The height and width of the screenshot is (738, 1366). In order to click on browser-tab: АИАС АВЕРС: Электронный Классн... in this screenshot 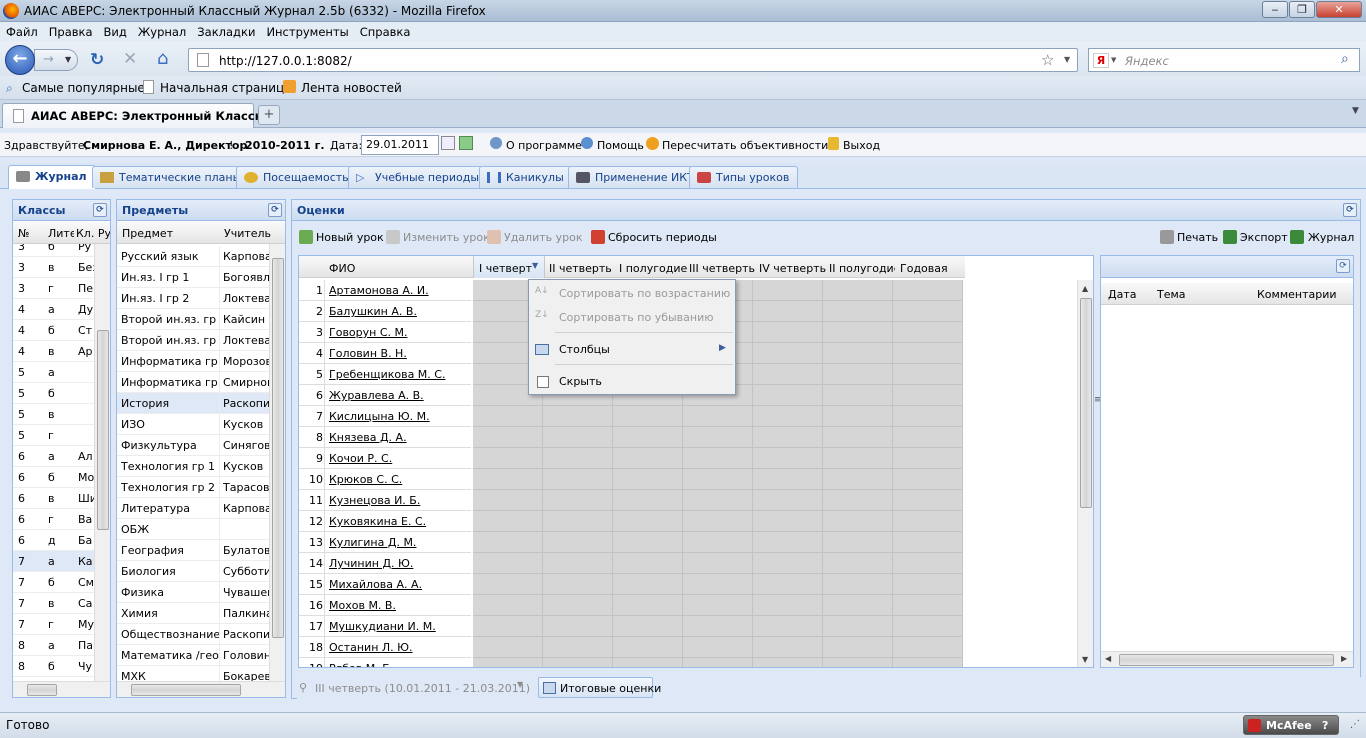, I will do `click(139, 115)`.